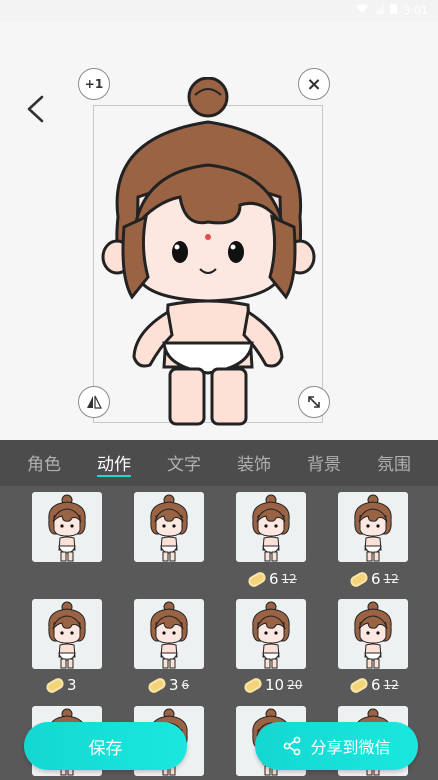 The image size is (438, 780). What do you see at coordinates (219, 745) in the screenshot?
I see `bottom-bar: 保存 分享到微信` at bounding box center [219, 745].